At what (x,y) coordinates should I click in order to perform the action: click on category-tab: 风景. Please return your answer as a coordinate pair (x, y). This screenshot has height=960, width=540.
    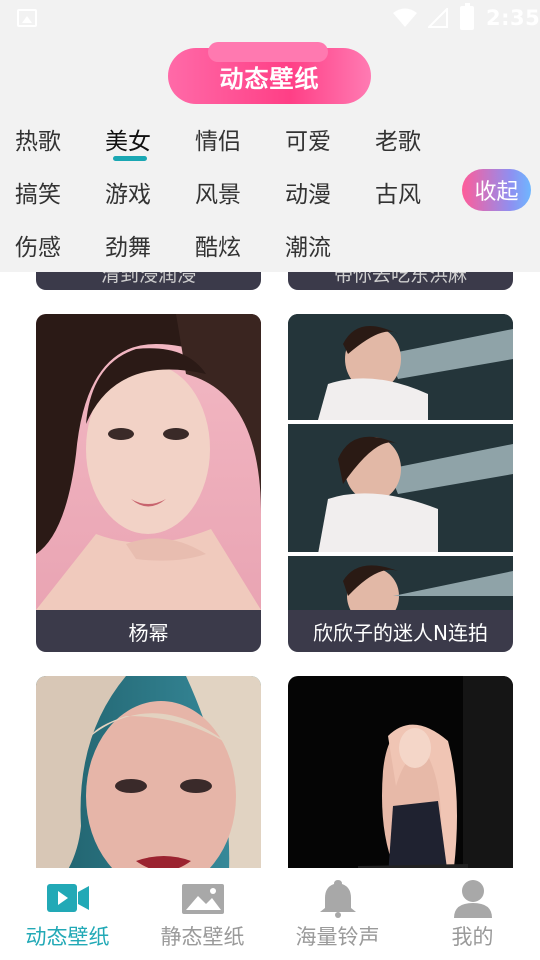
    Looking at the image, I should click on (218, 192).